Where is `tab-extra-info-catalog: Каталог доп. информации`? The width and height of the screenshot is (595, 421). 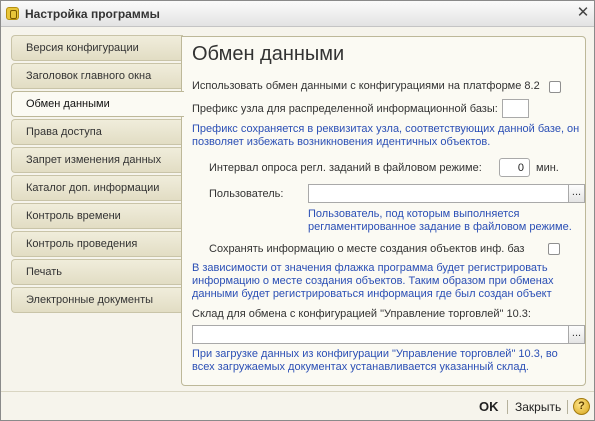
tab-extra-info-catalog: Каталог доп. информации is located at coordinates (97, 188).